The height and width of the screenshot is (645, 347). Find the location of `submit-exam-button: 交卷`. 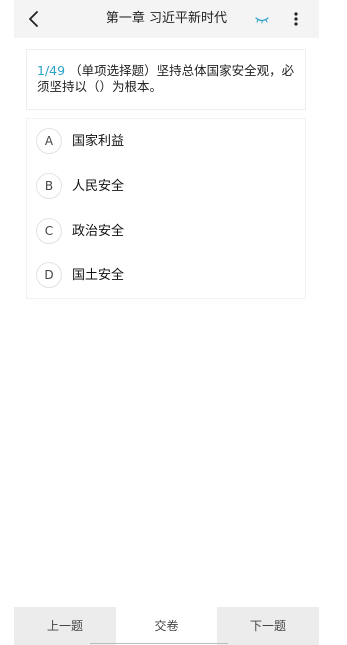

submit-exam-button: 交卷 is located at coordinates (166, 626).